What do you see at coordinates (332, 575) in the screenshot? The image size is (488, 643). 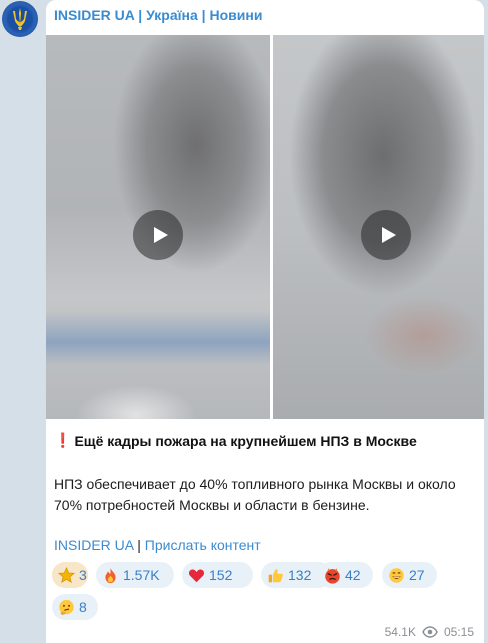 I see `enraged-face-icon` at bounding box center [332, 575].